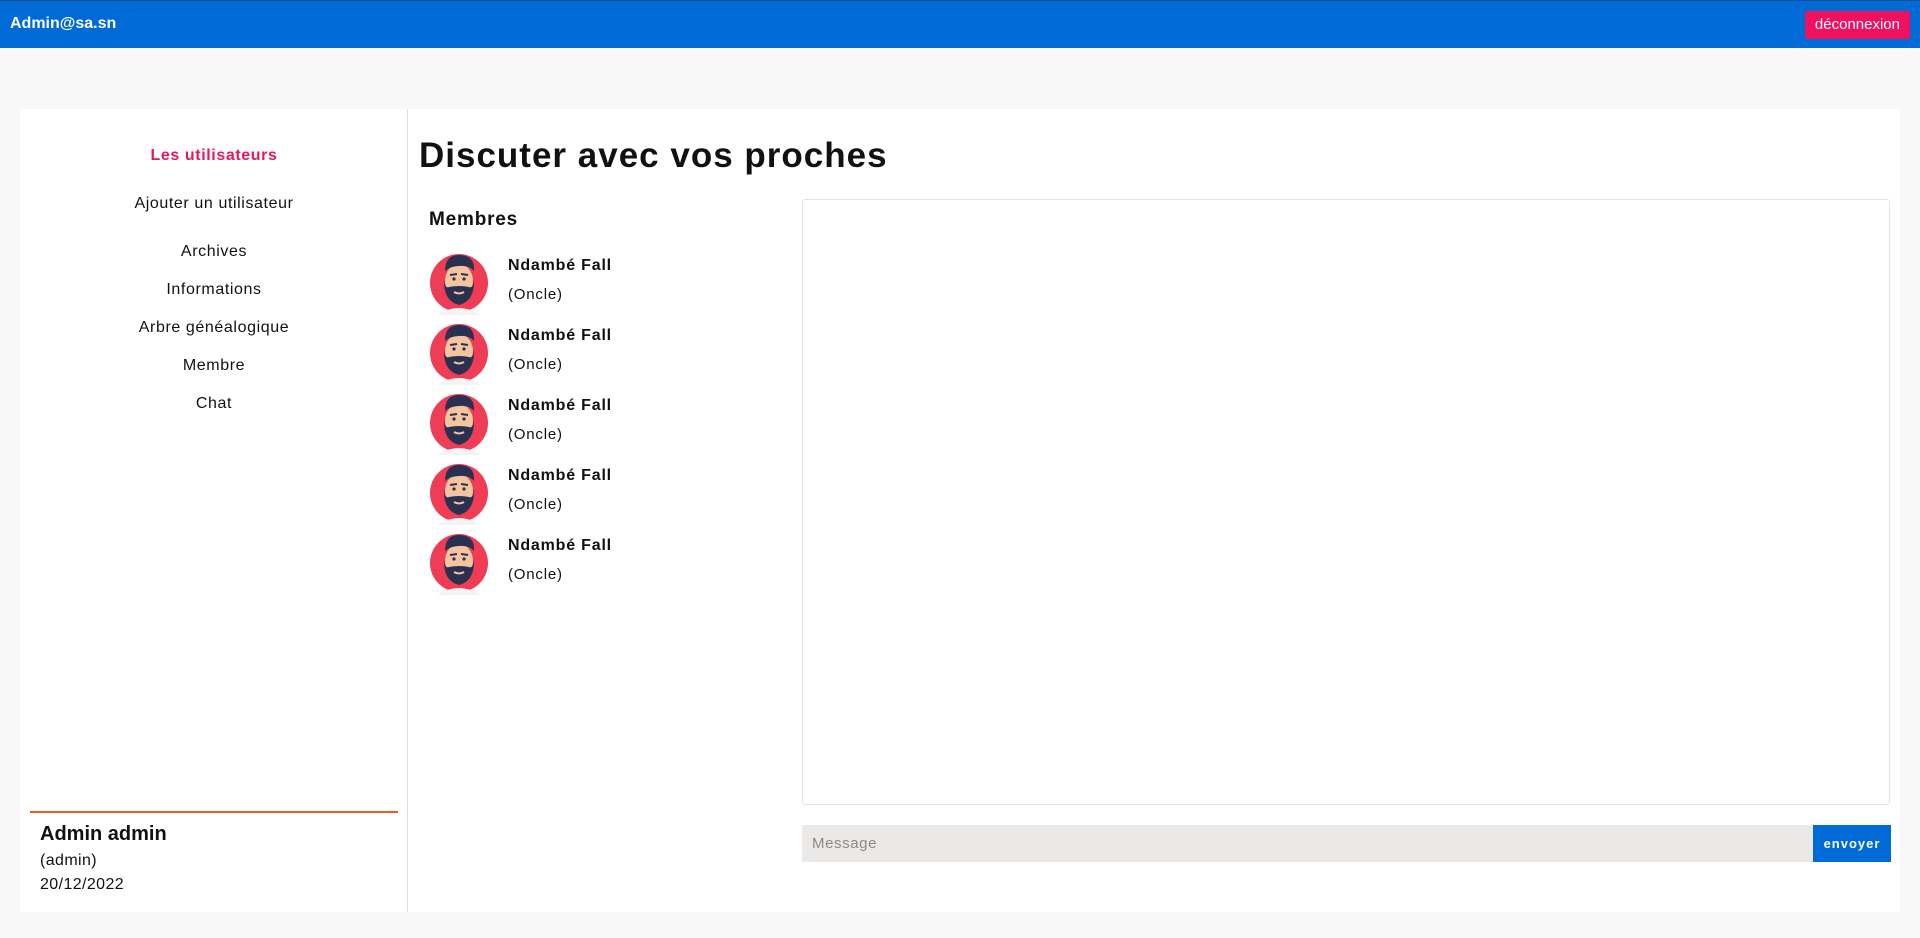 The width and height of the screenshot is (1920, 938). I want to click on sidebar-item-informations: Informations, so click(214, 290).